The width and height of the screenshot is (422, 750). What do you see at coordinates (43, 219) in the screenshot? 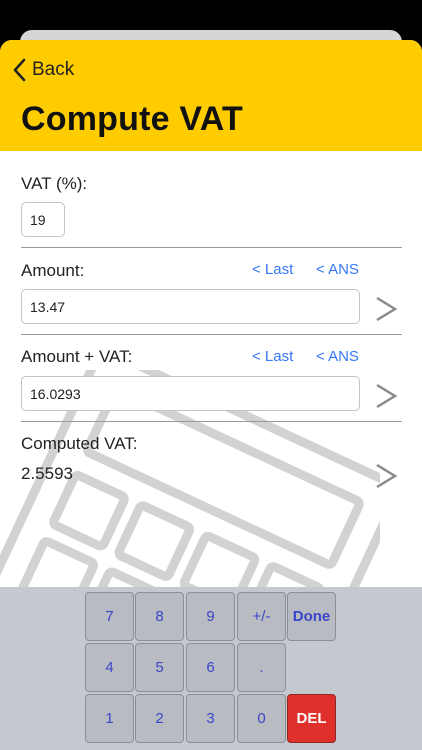
I see `vat-input: 19` at bounding box center [43, 219].